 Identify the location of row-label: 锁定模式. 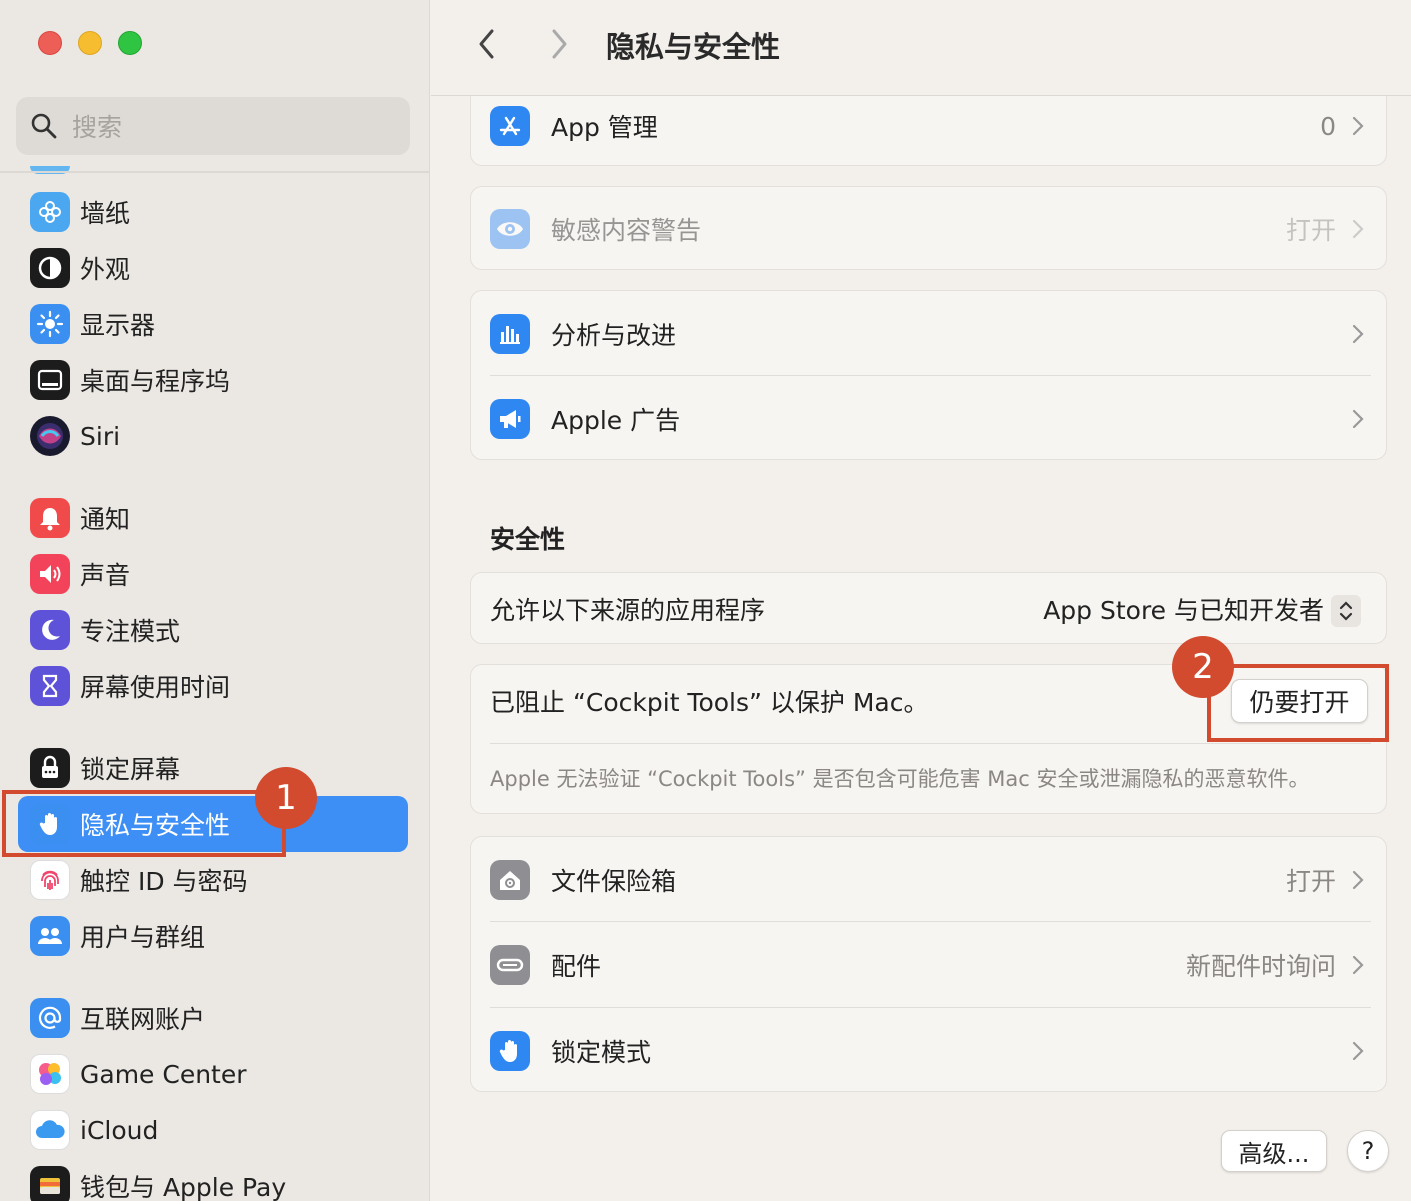
(601, 1052).